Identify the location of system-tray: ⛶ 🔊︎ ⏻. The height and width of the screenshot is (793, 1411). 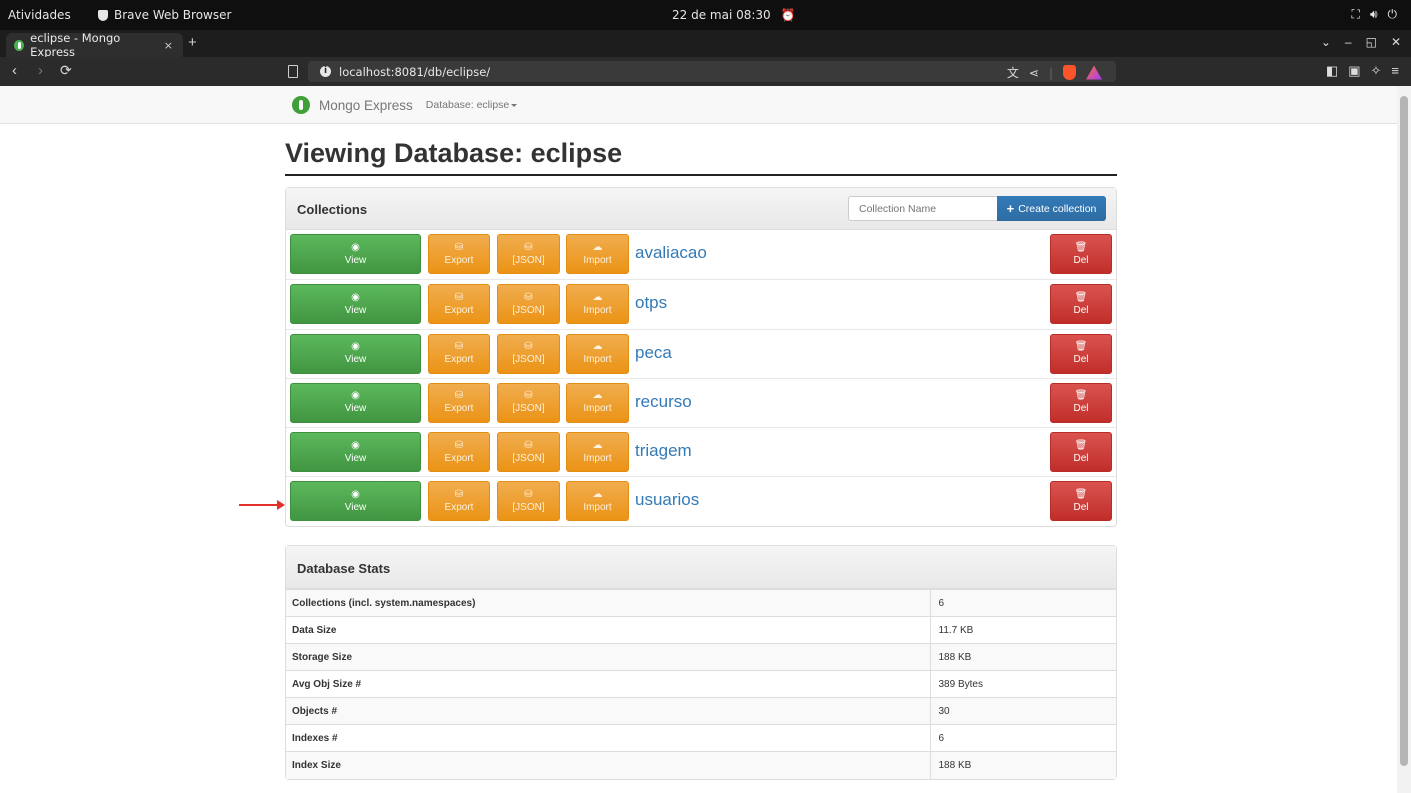
(1374, 14).